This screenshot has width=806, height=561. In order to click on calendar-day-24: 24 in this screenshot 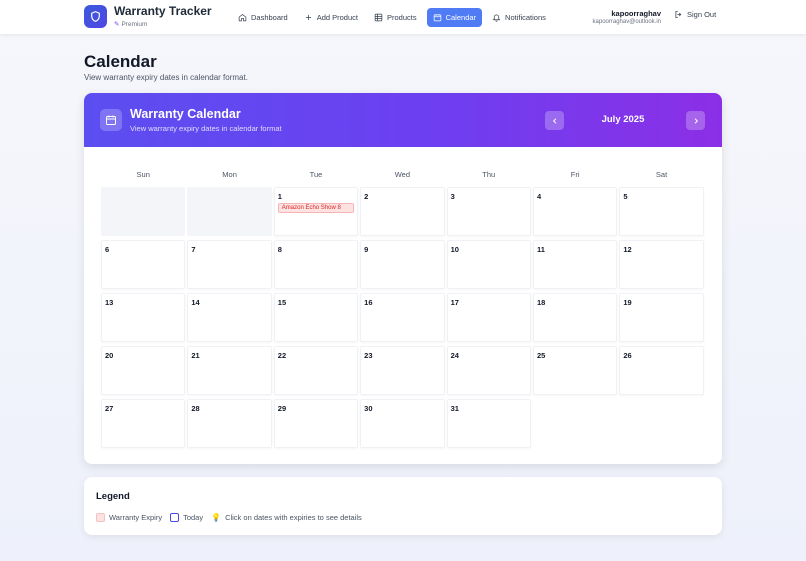, I will do `click(488, 370)`.